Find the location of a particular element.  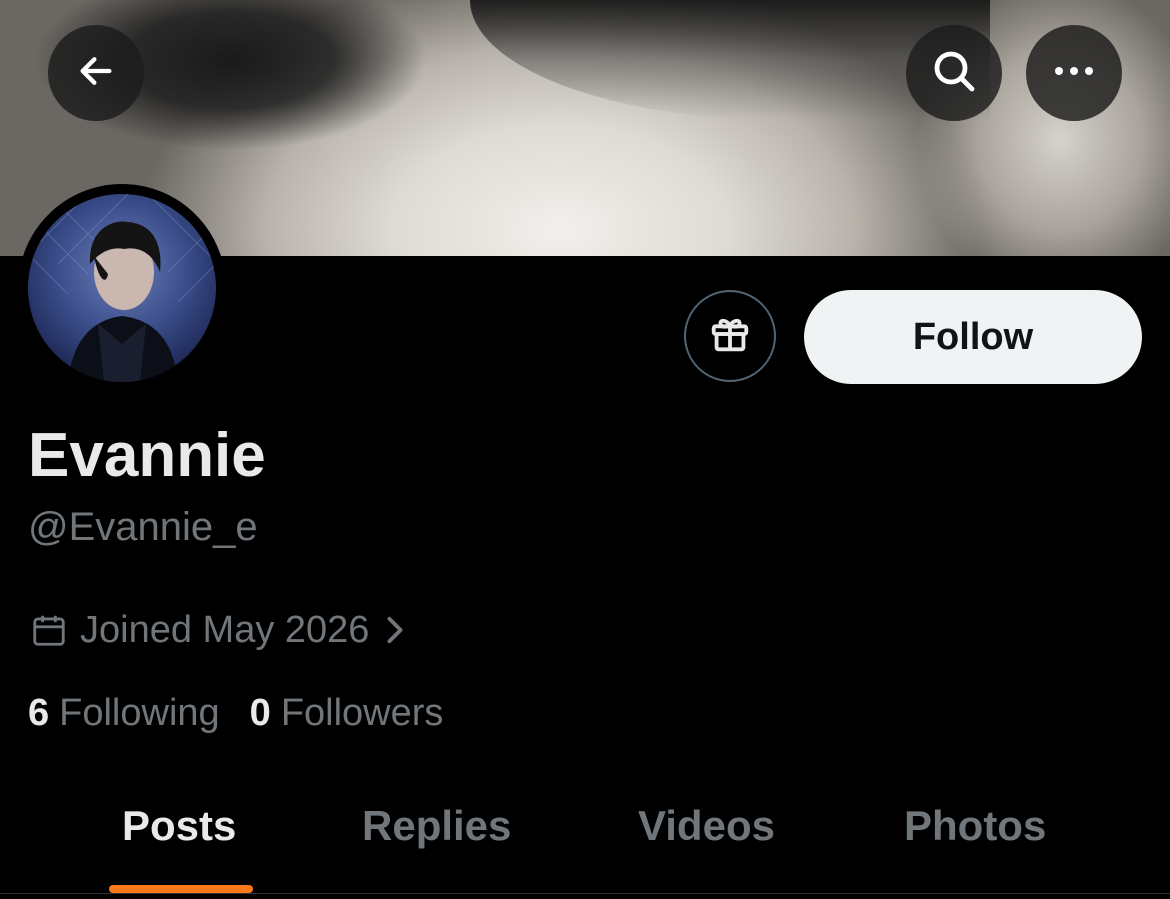

more-options-button is located at coordinates (1074, 73).